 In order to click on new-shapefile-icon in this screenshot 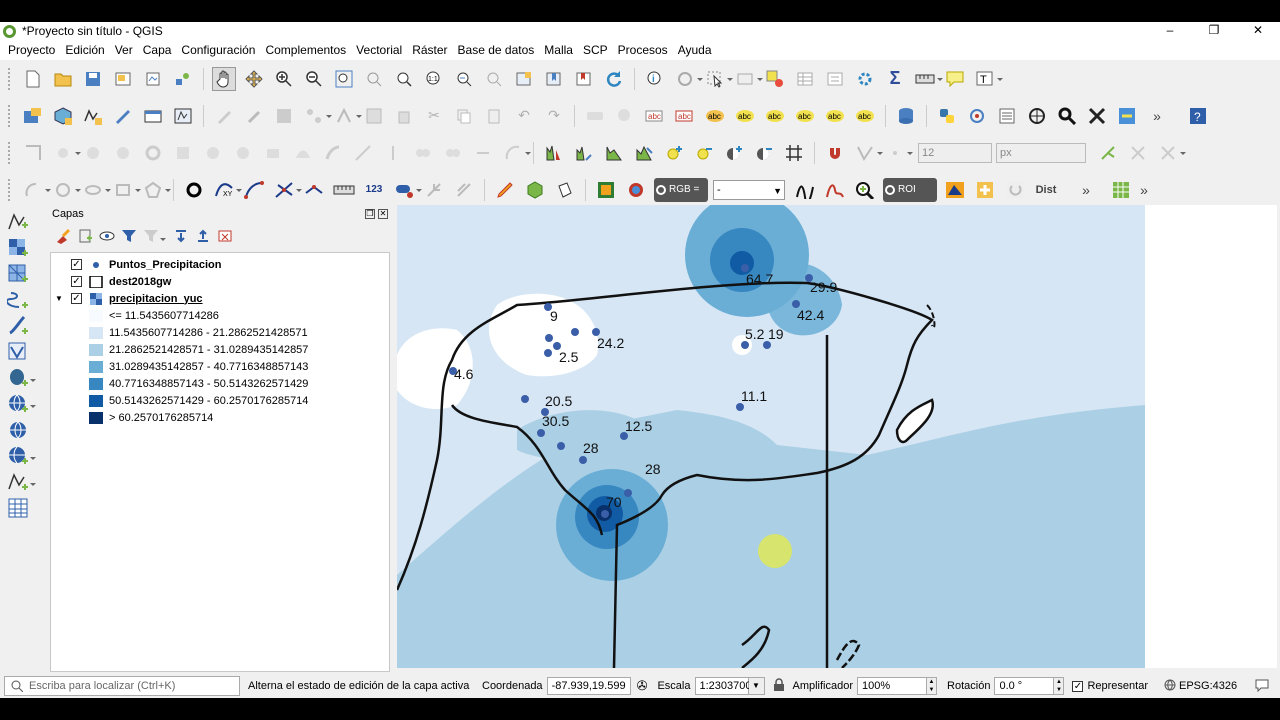, I will do `click(21, 482)`.